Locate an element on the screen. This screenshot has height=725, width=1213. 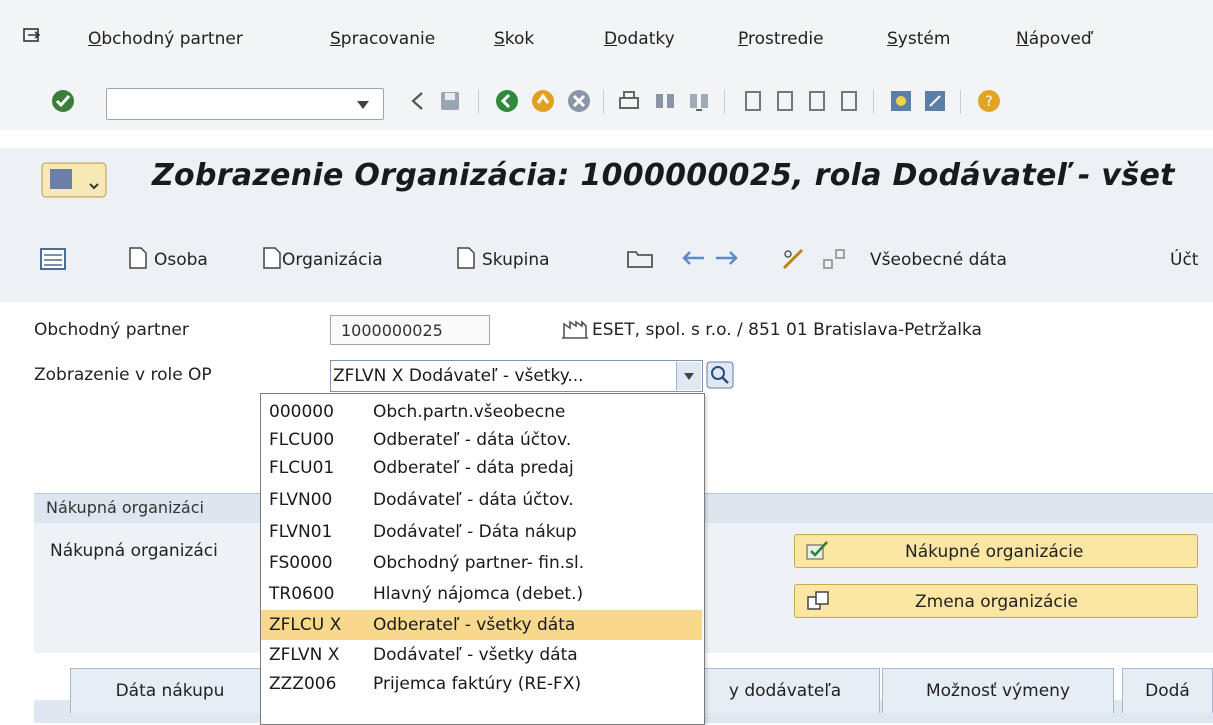
role-dropdown-button is located at coordinates (688, 376).